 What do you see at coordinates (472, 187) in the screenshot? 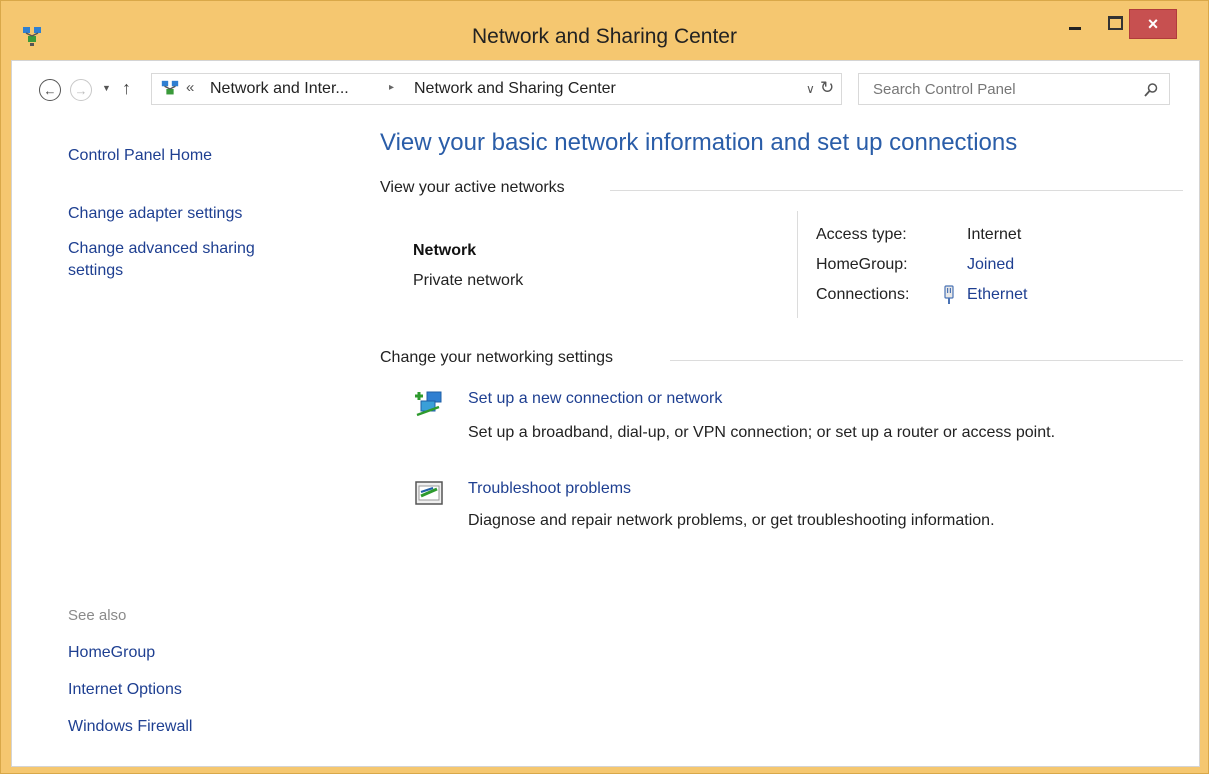
I see `active-networks-label: View your active networks` at bounding box center [472, 187].